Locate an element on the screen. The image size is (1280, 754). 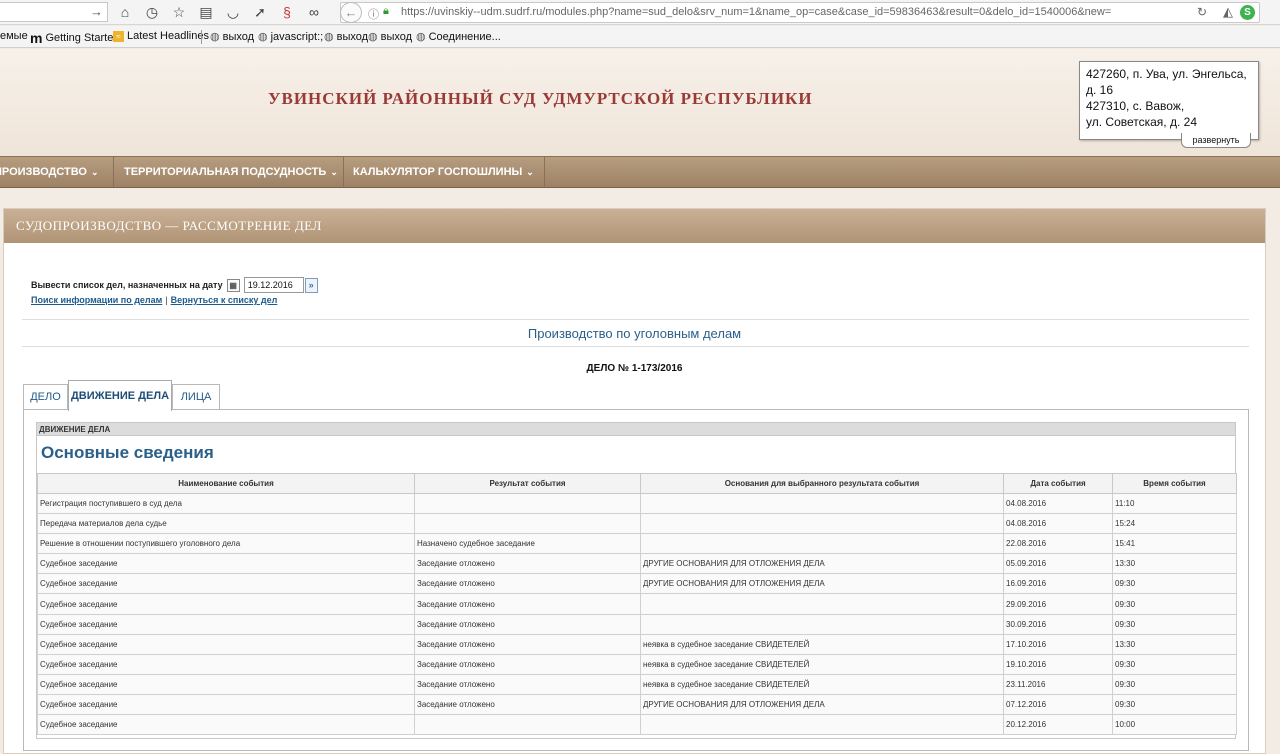
address-line: д. 16 is located at coordinates (1100, 90).